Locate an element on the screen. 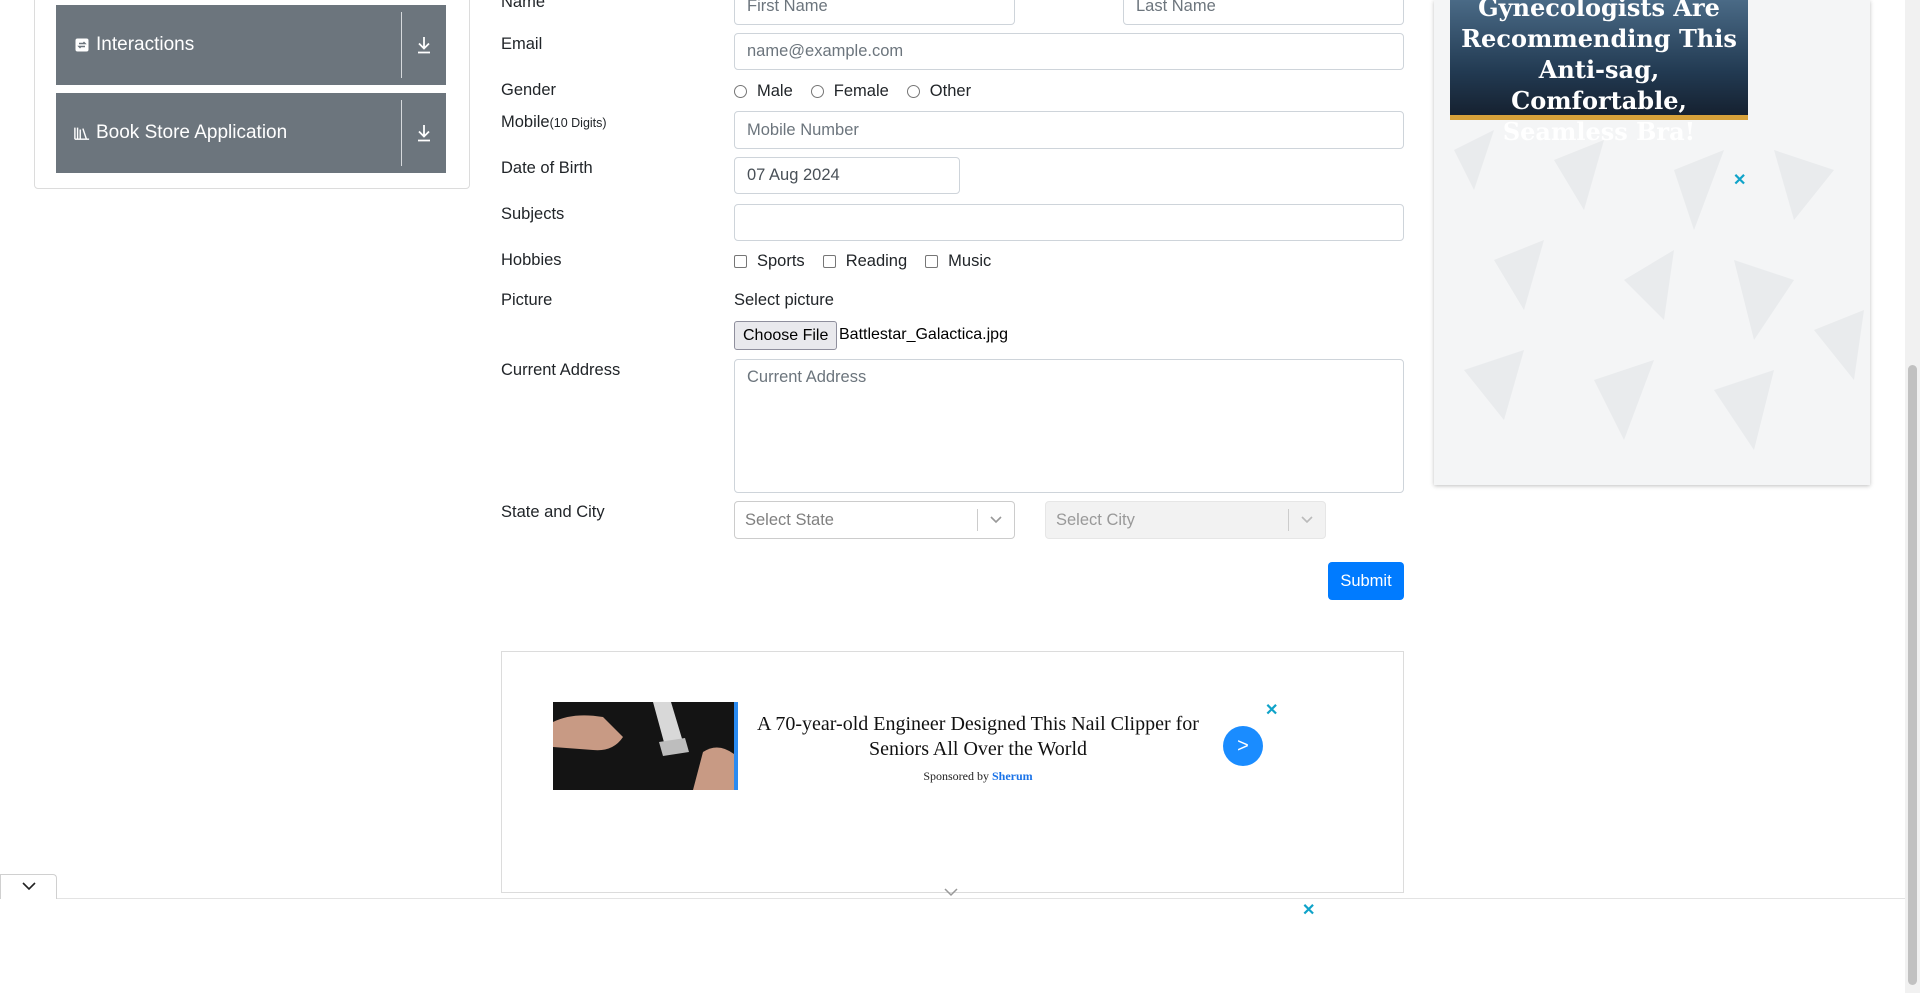 This screenshot has height=994, width=1920. mobile-label: Mobile(10 Digits) is located at coordinates (554, 122).